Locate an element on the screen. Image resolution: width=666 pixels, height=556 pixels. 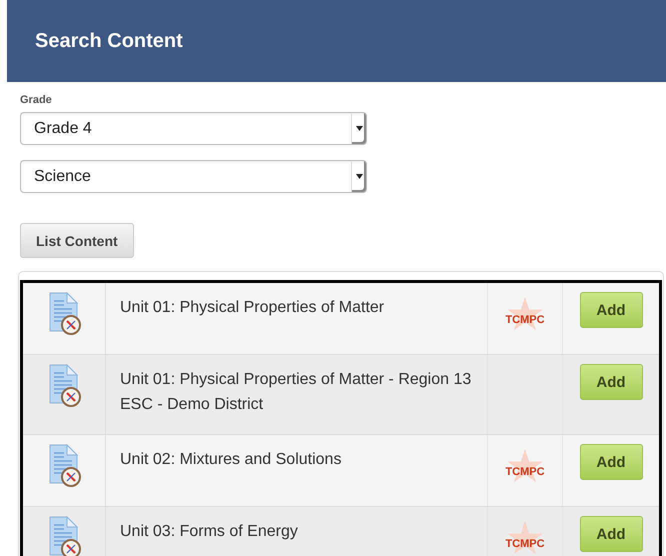
content-title: Unit 01: Physical Properties of Matter is located at coordinates (252, 307).